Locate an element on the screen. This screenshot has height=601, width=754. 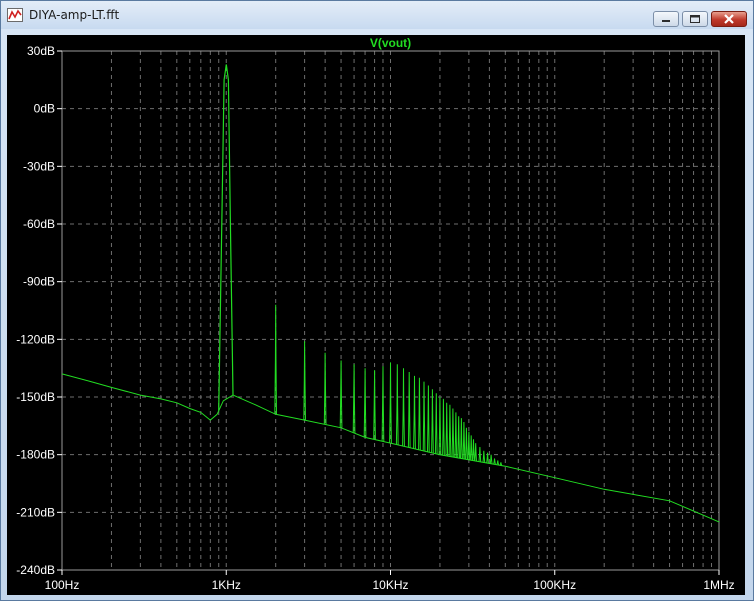
y-tick-label: -210dB is located at coordinates (35, 512).